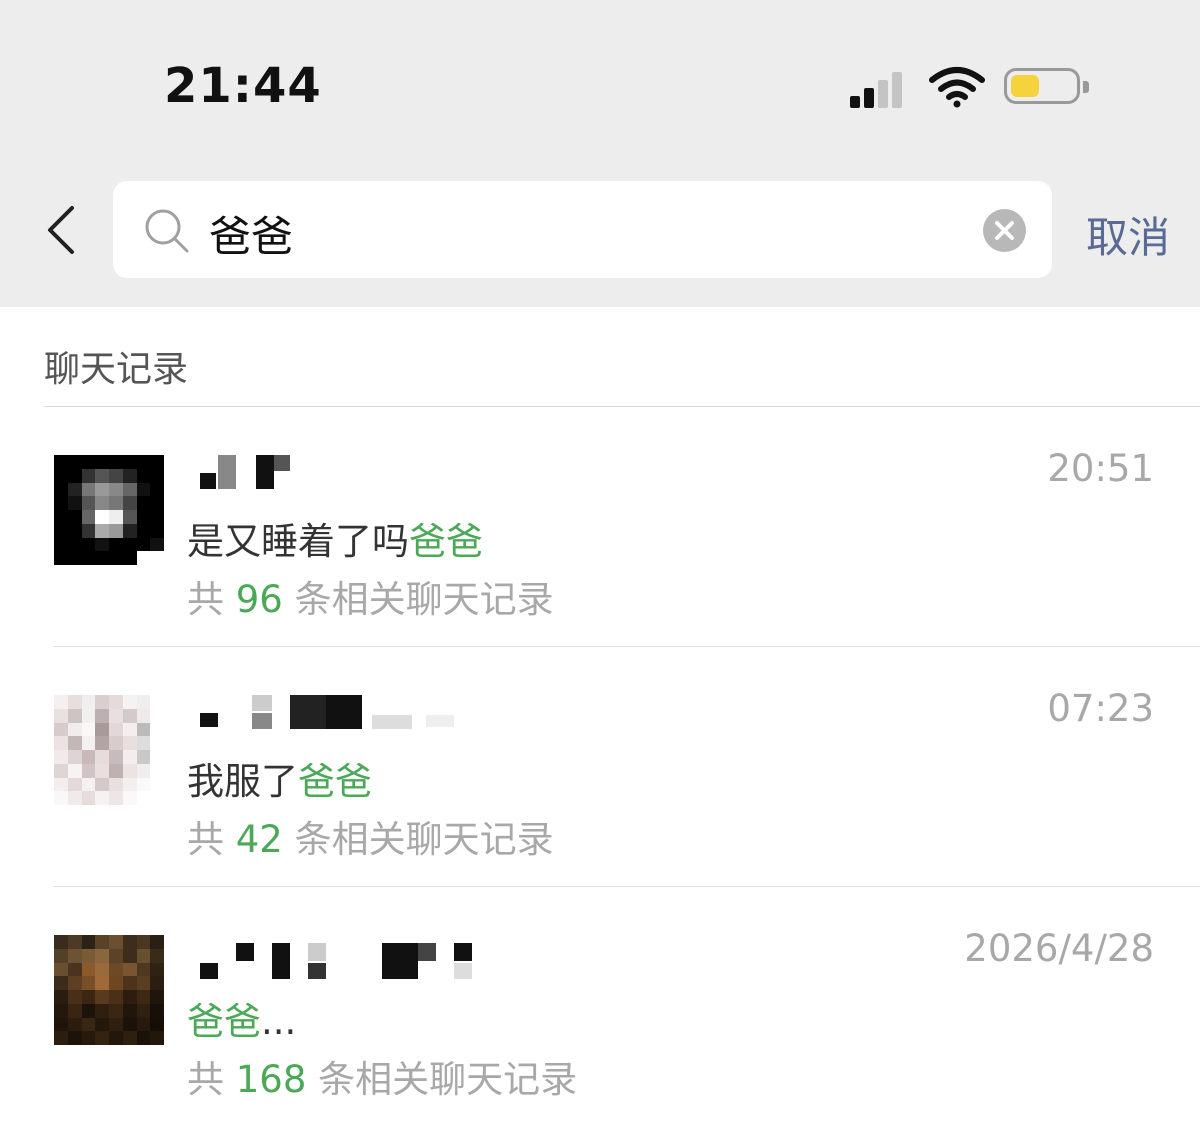  Describe the element at coordinates (582, 229) in the screenshot. I see `search-input: 爸爸` at that location.